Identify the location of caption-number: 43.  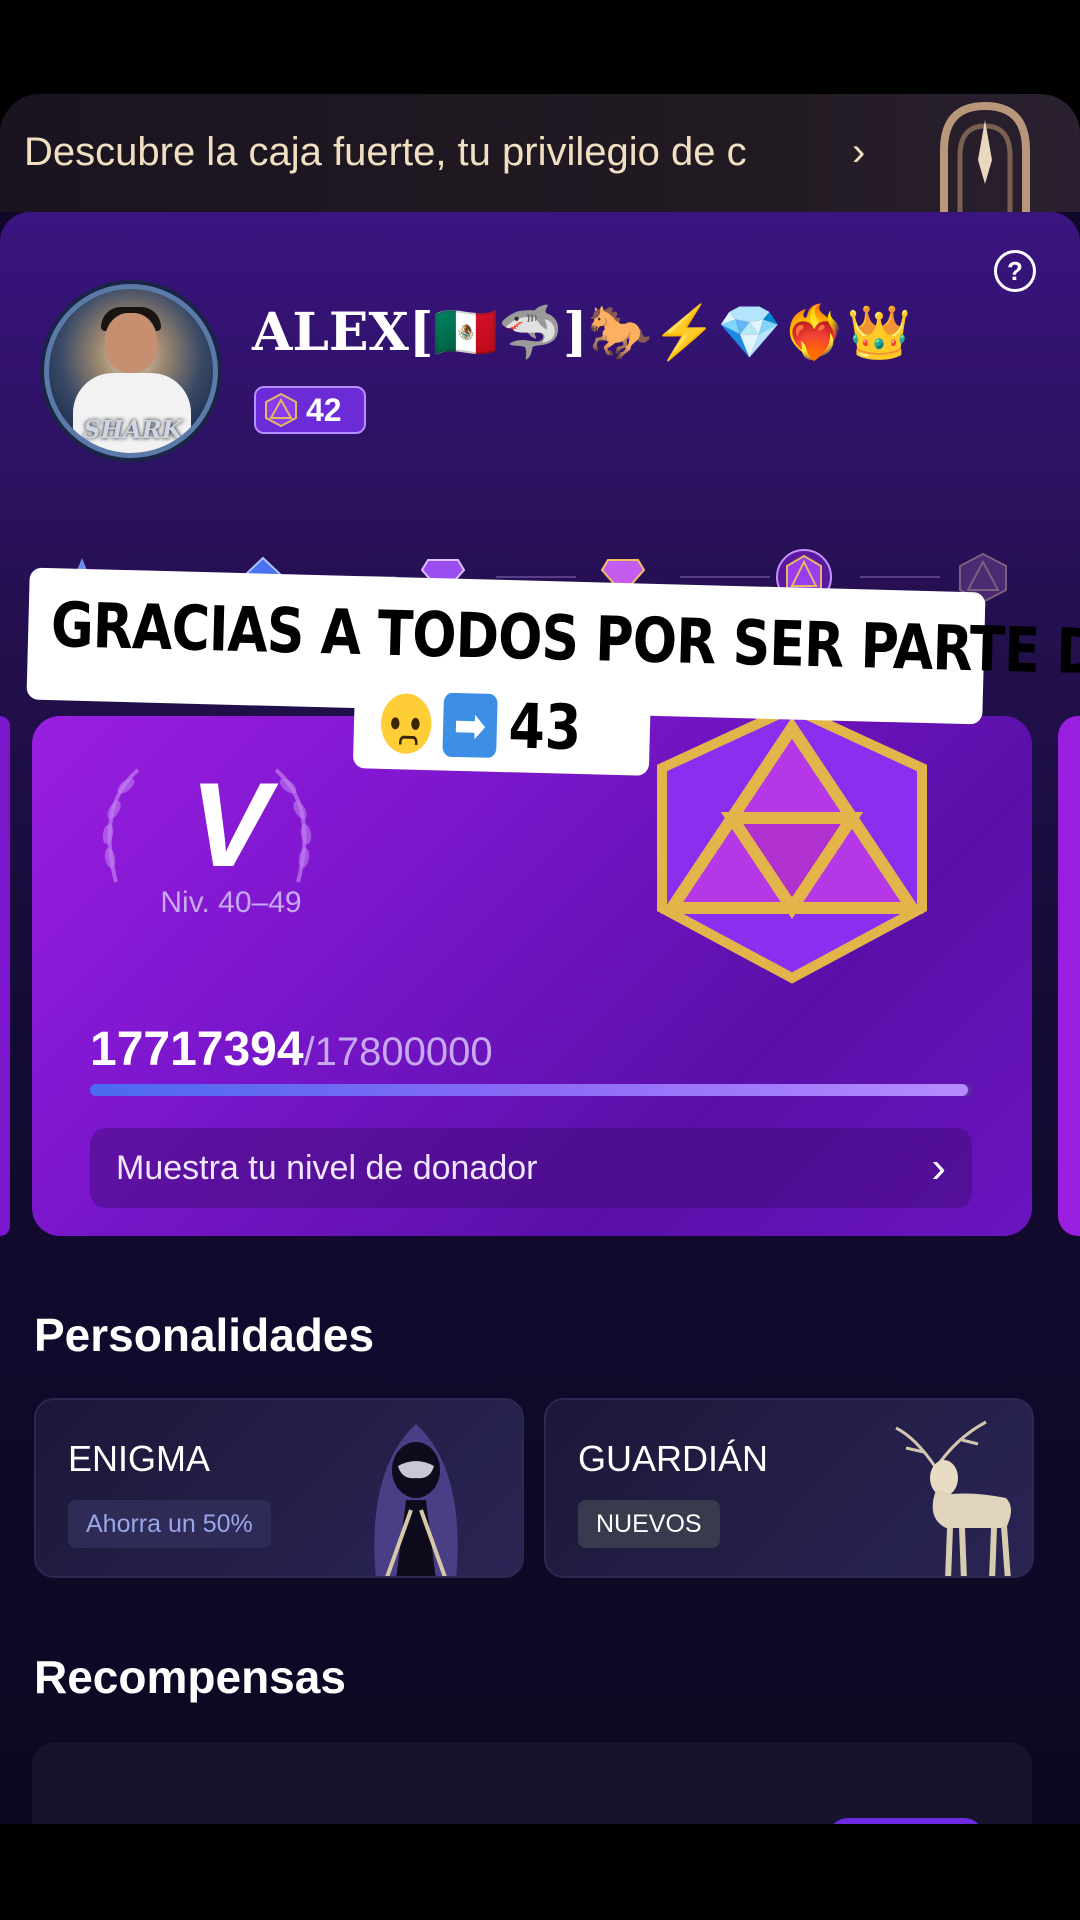
(545, 727).